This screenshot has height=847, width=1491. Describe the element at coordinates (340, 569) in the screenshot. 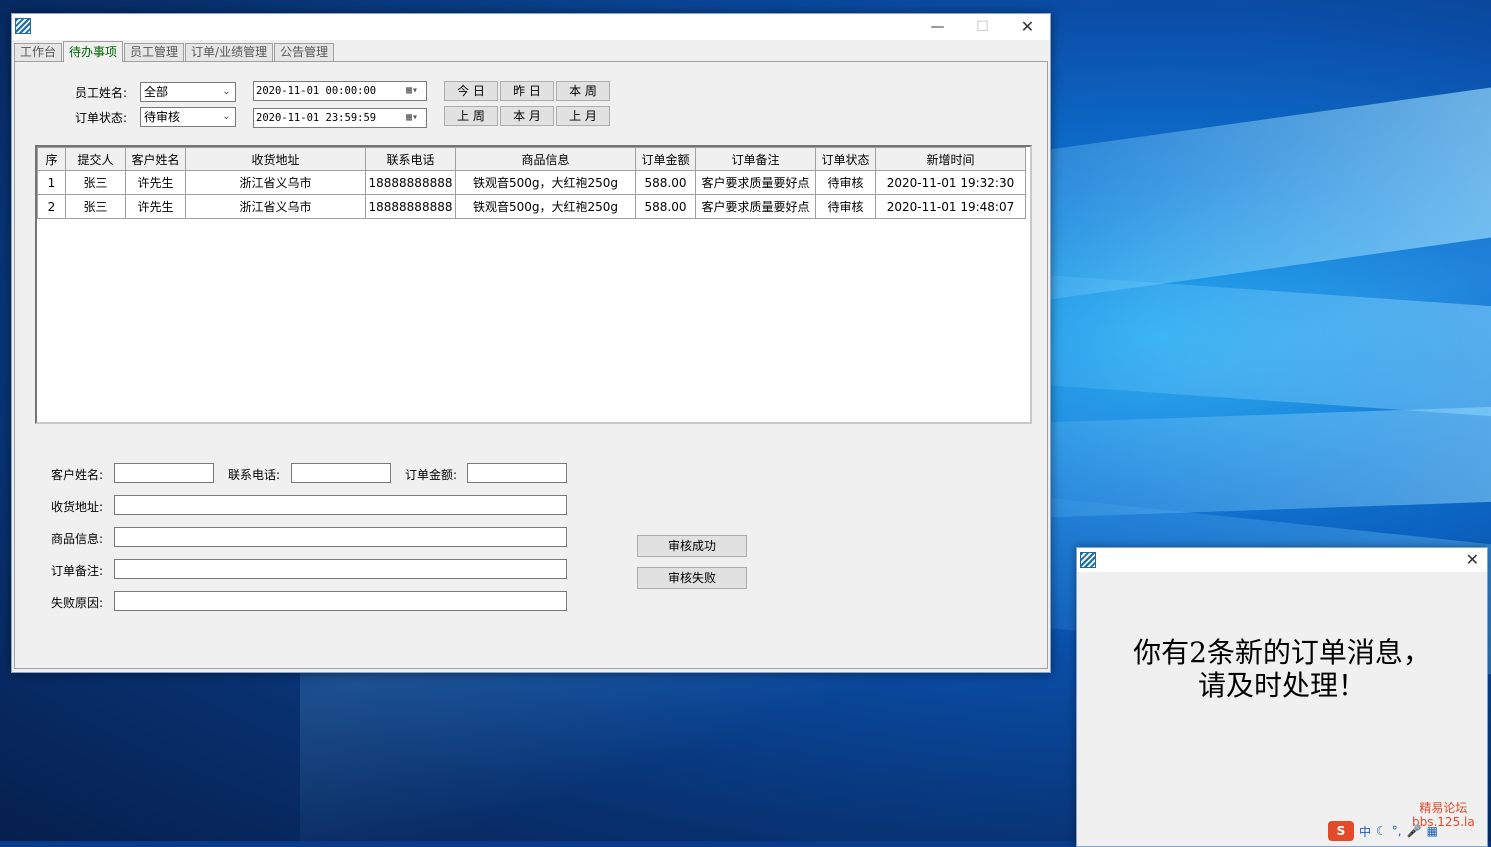

I see `remark-field` at that location.